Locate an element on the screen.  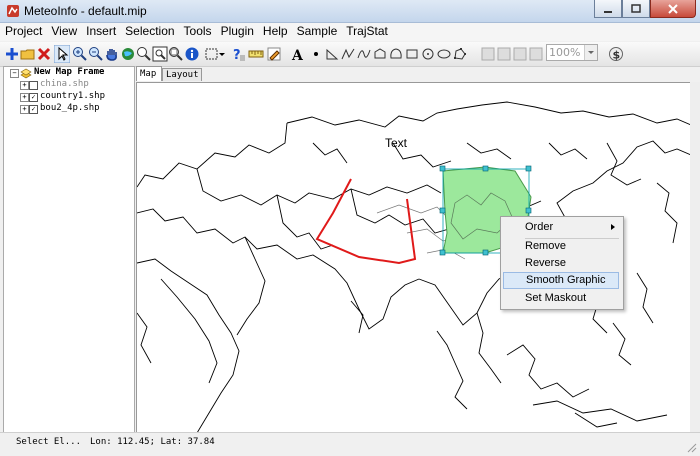
polygon-tool-icon is located at coordinates (332, 54).